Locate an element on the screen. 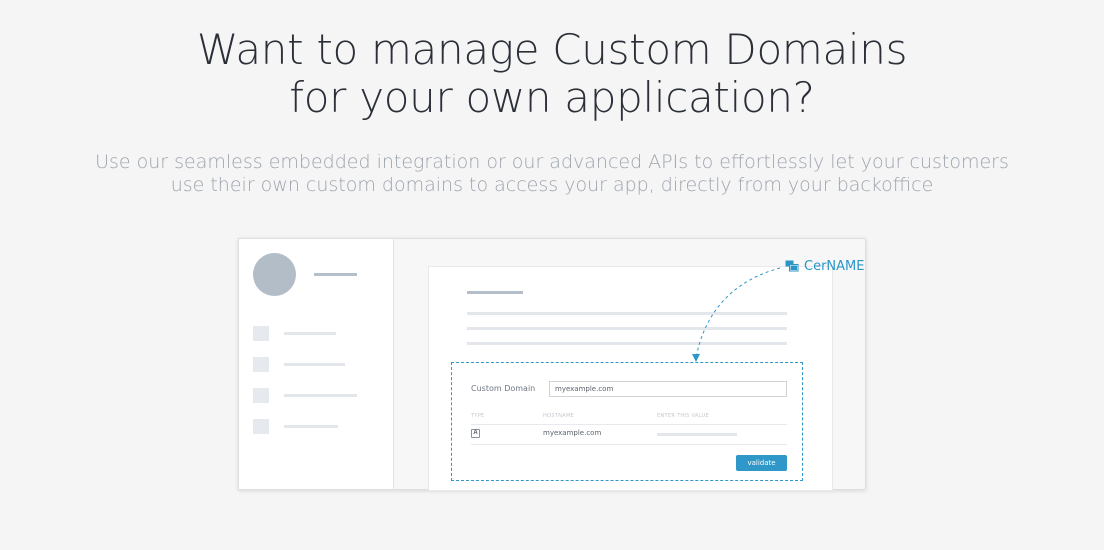 This screenshot has width=1104, height=550. column-header-type: TYPE is located at coordinates (478, 416).